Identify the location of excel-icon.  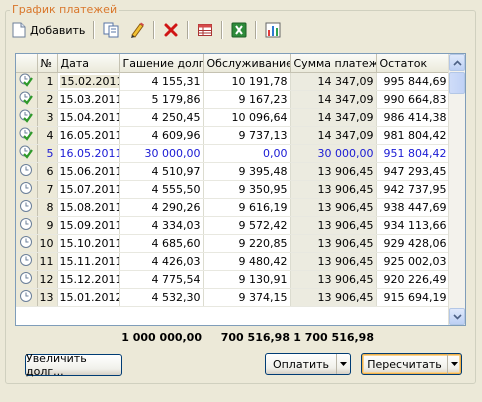
(239, 30).